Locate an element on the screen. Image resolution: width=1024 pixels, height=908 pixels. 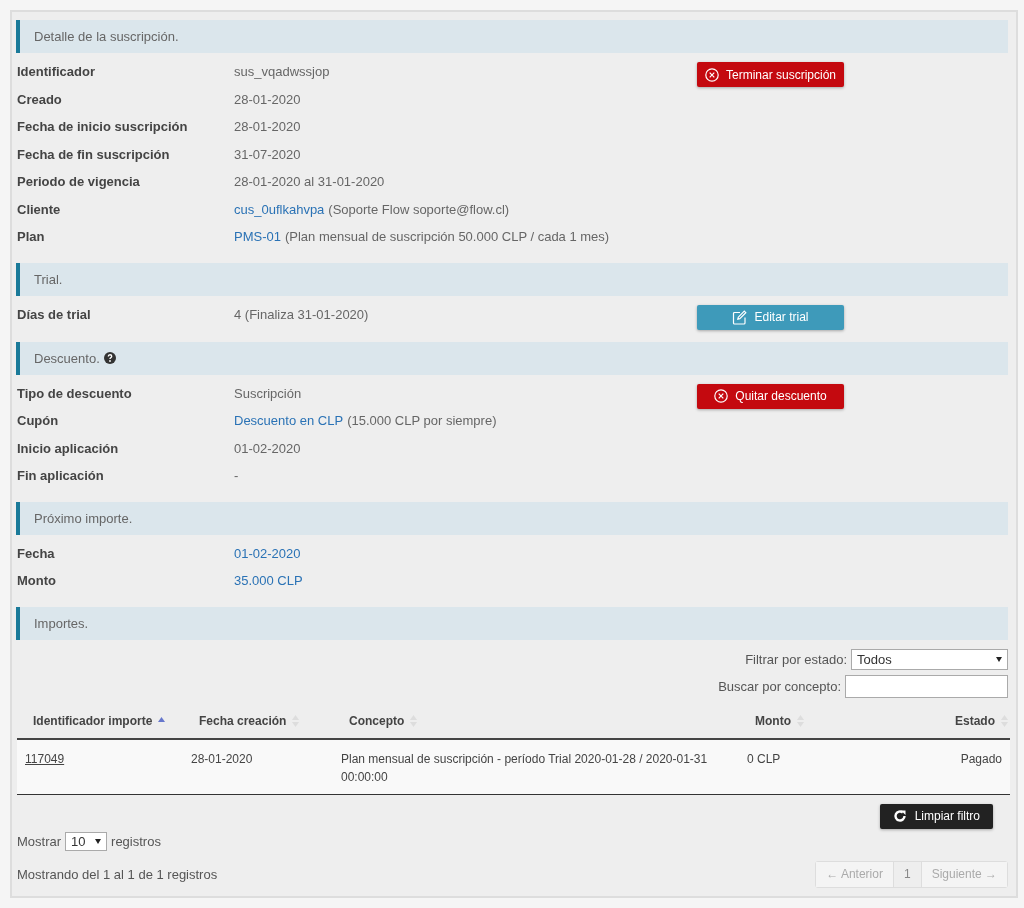
action-button: Quitar descuento is located at coordinates (770, 396).